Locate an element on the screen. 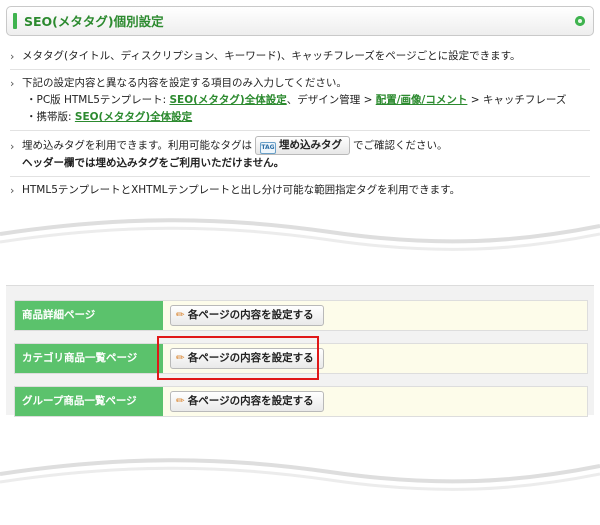  layout-image-comment-link: 配置/画像/コメント is located at coordinates (422, 100).